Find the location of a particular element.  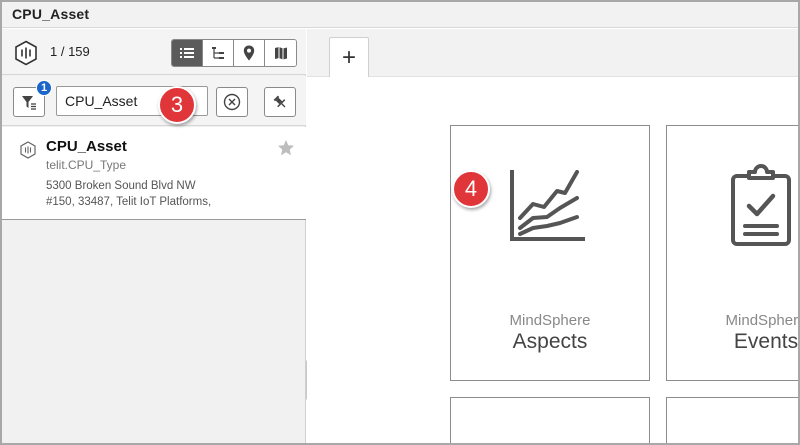

map-view-button is located at coordinates (280, 53).